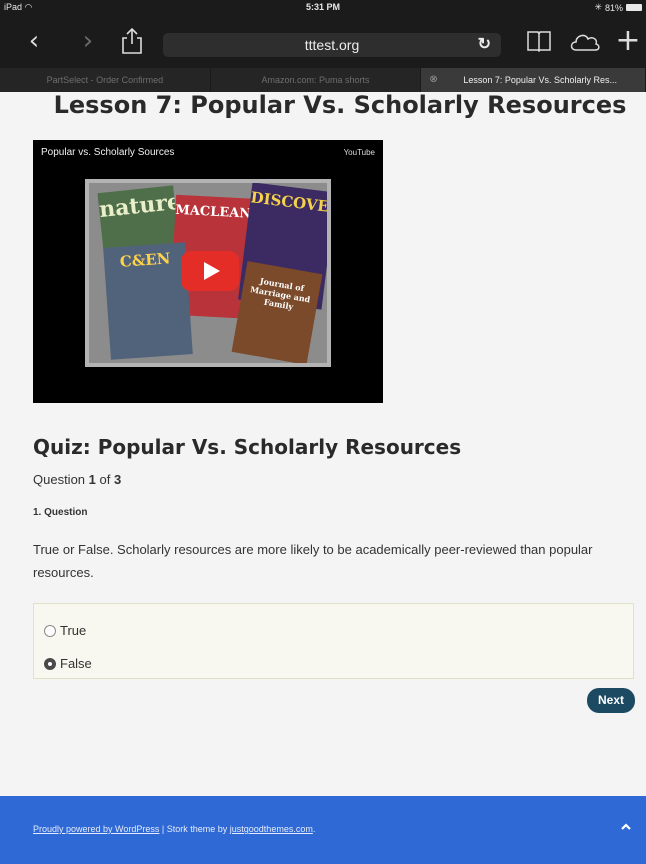  I want to click on address-bar: tttest.org ↻, so click(332, 45).